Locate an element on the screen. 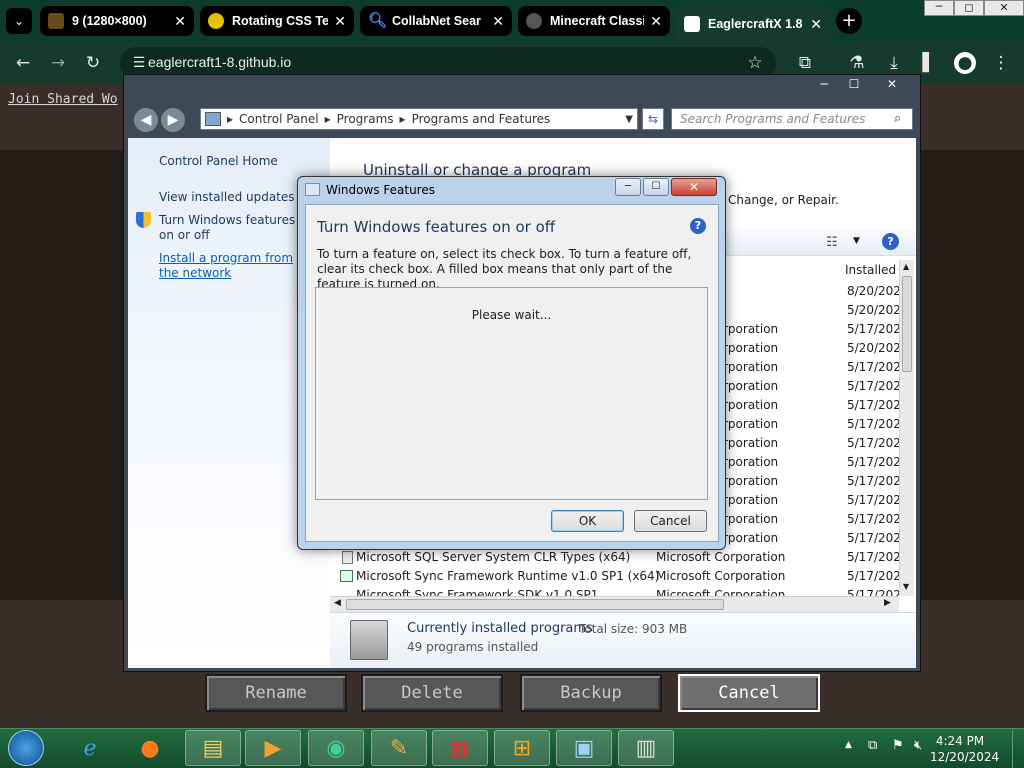 This screenshot has height=768, width=1024. details-total-size: Total size: 903 MB is located at coordinates (633, 629).